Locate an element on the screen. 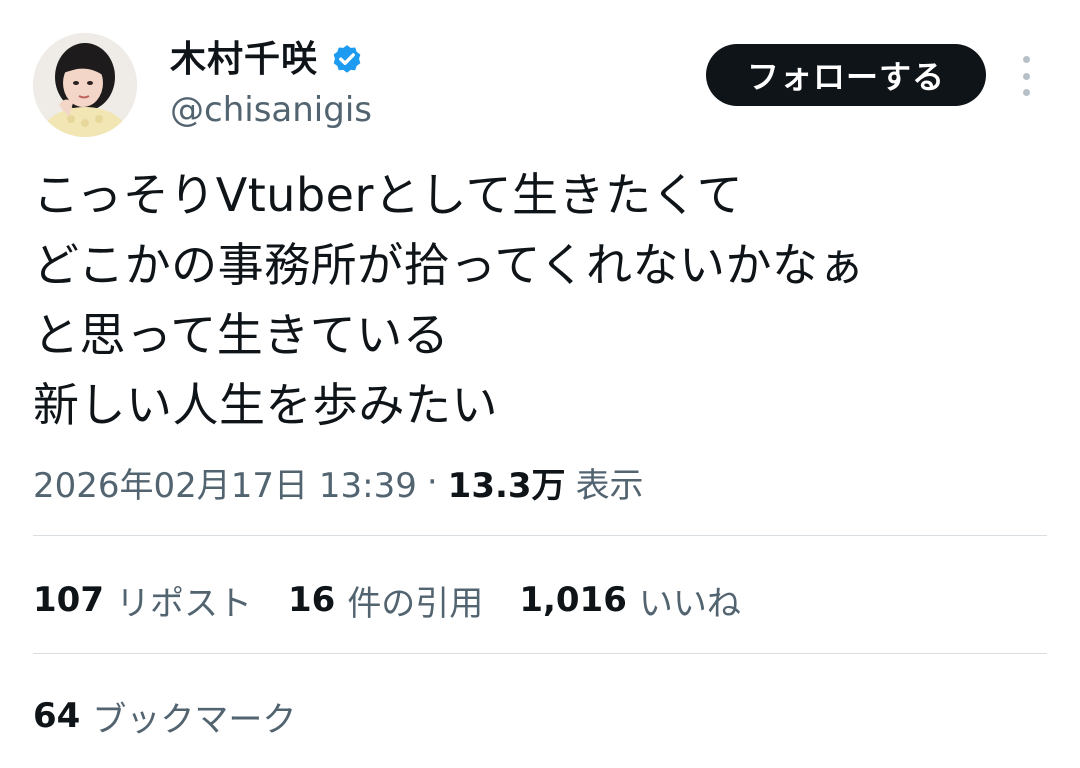  more-vertical-icon is located at coordinates (1026, 76).